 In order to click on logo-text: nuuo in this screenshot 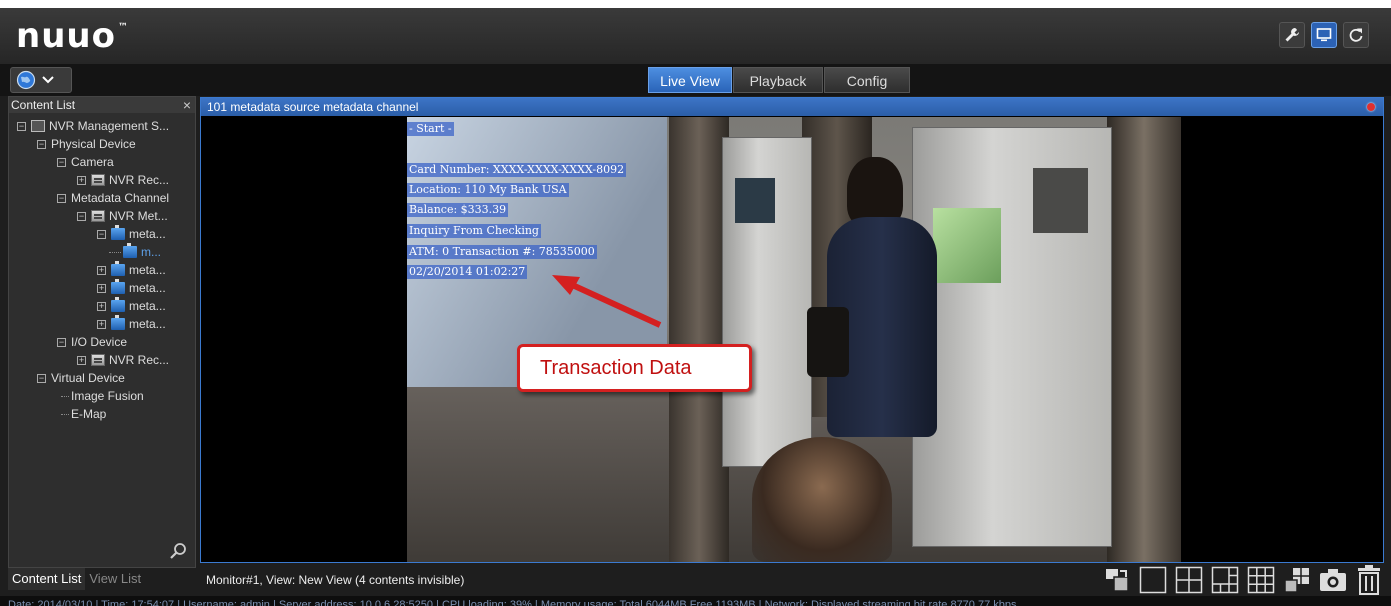, I will do `click(66, 36)`.